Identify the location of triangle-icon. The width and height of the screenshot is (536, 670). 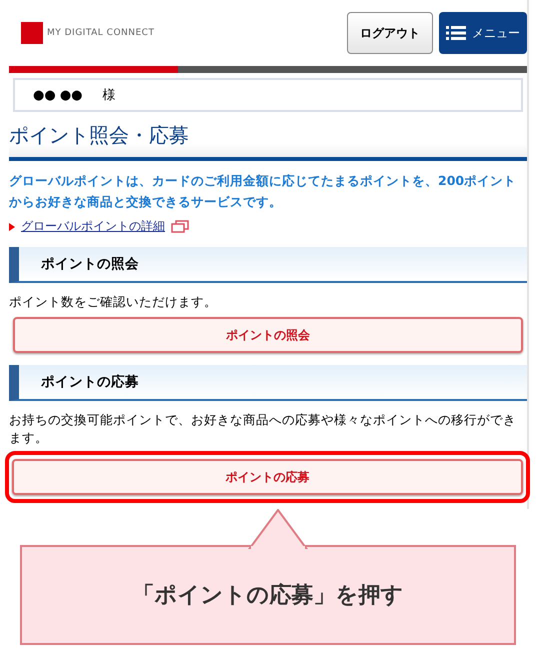
(12, 226).